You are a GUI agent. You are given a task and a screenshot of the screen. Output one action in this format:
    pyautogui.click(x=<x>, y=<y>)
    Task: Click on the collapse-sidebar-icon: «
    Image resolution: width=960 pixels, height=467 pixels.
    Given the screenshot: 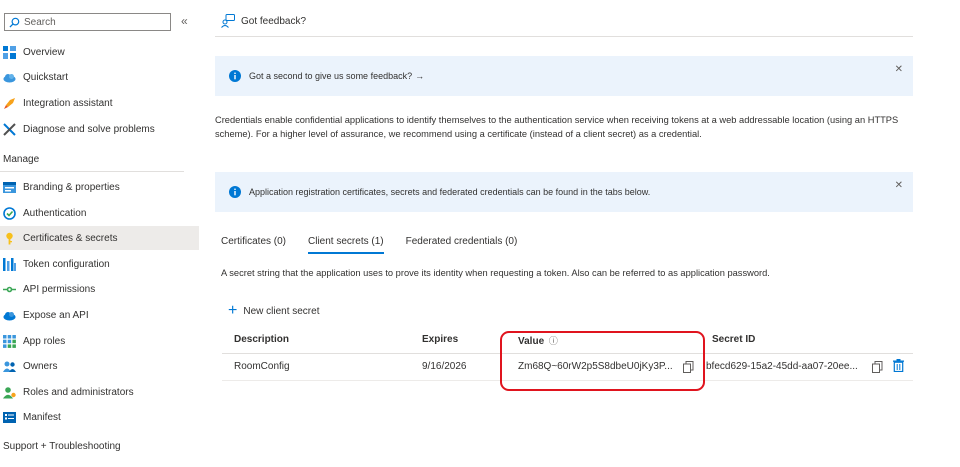 What is the action you would take?
    pyautogui.click(x=184, y=21)
    